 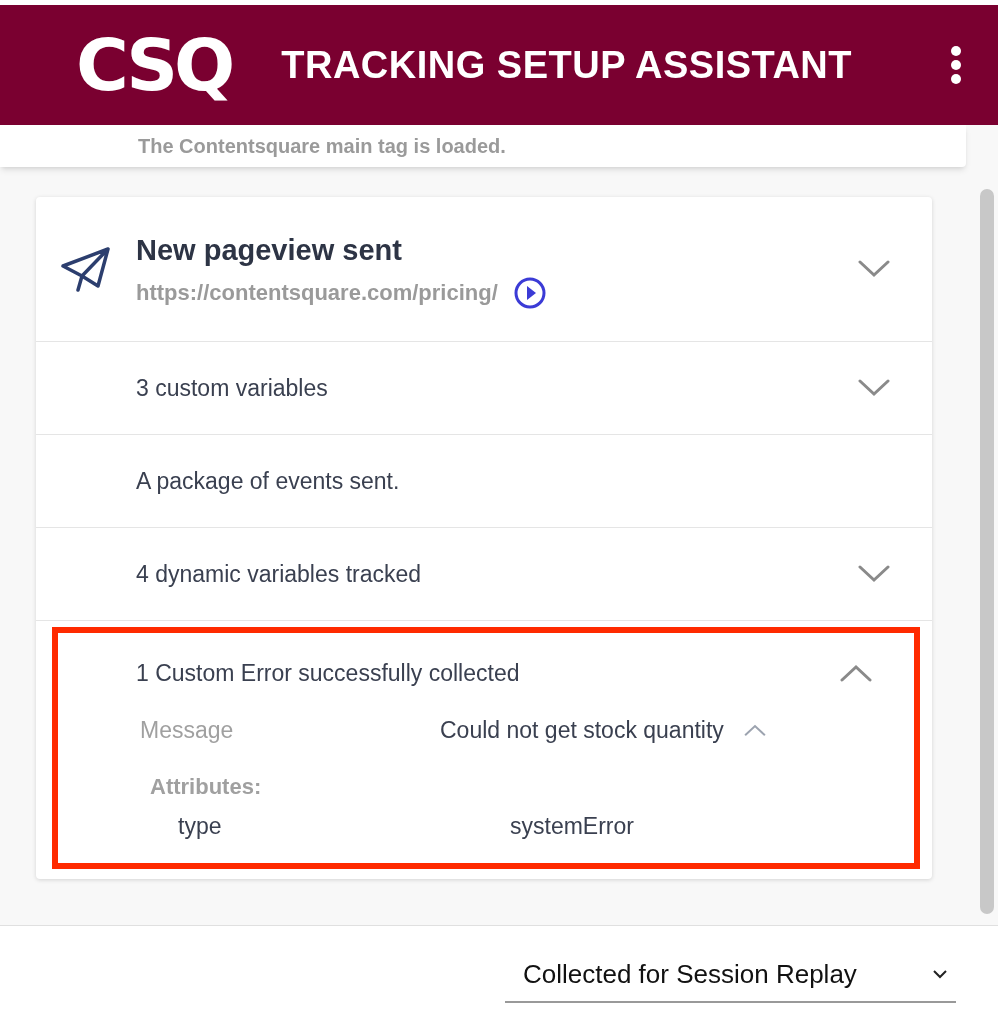 What do you see at coordinates (86, 269) in the screenshot?
I see `paper-plane-icon` at bounding box center [86, 269].